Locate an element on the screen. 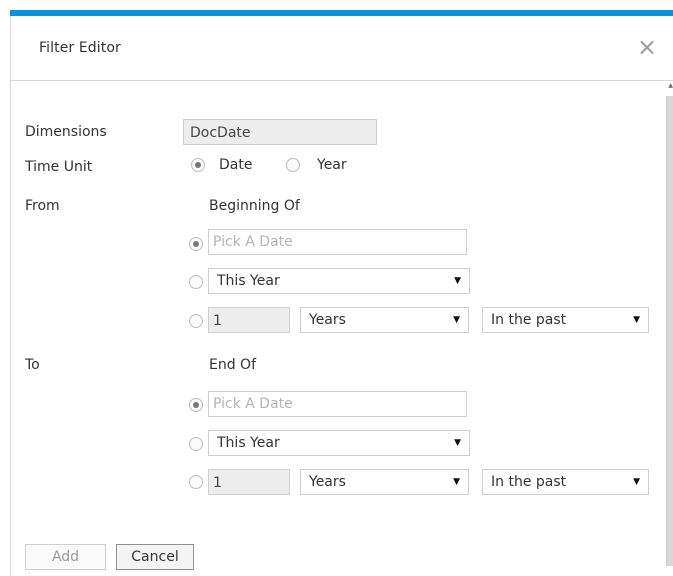 Image resolution: width=673 pixels, height=576 pixels. end-of-label: End Of is located at coordinates (233, 365).